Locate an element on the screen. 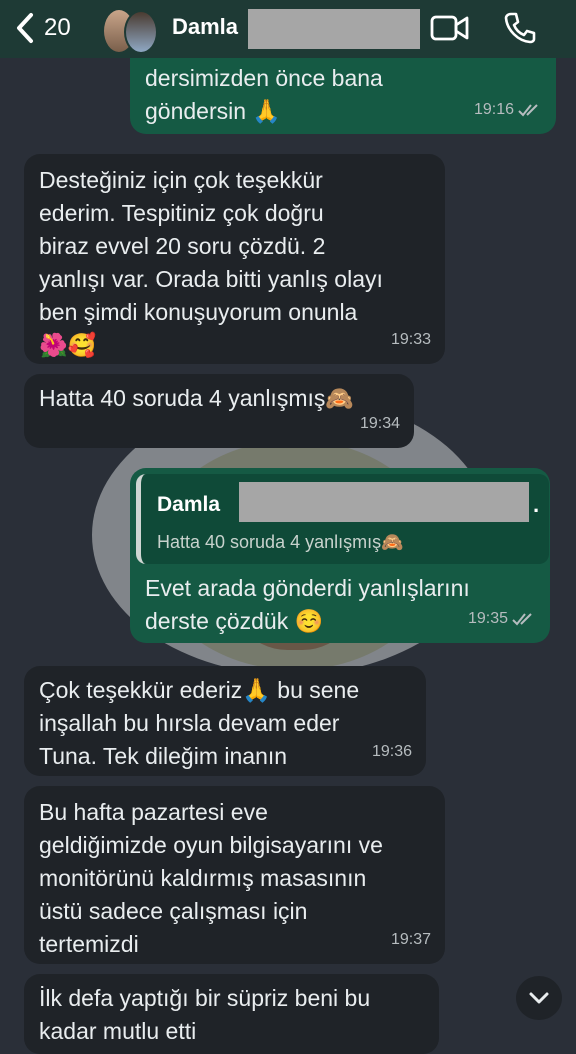 This screenshot has width=576, height=1054. quoted-sender-suffix: . is located at coordinates (536, 504).